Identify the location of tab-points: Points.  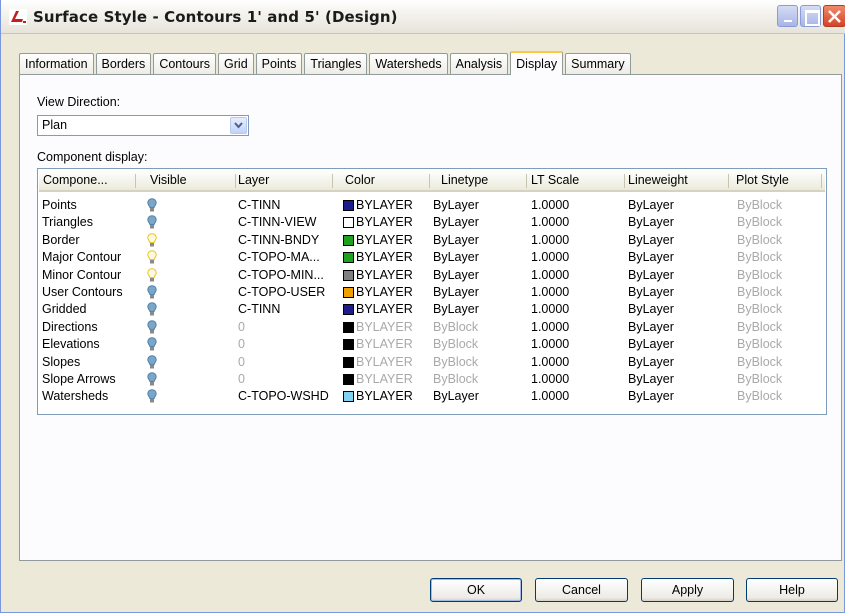
(279, 64).